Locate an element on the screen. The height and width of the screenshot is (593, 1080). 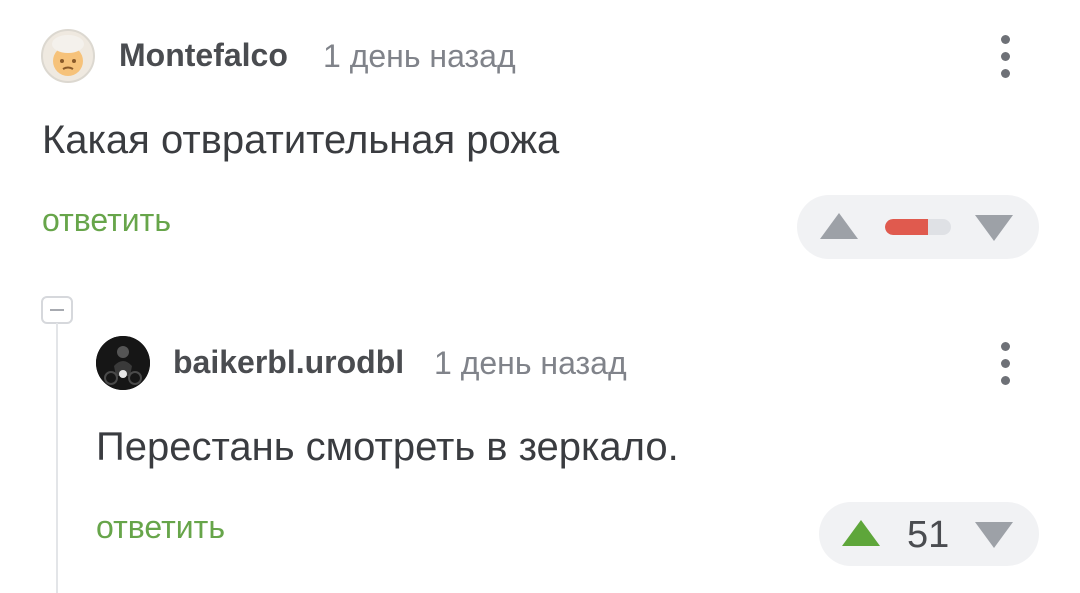
rating-bar-fill is located at coordinates (906, 227).